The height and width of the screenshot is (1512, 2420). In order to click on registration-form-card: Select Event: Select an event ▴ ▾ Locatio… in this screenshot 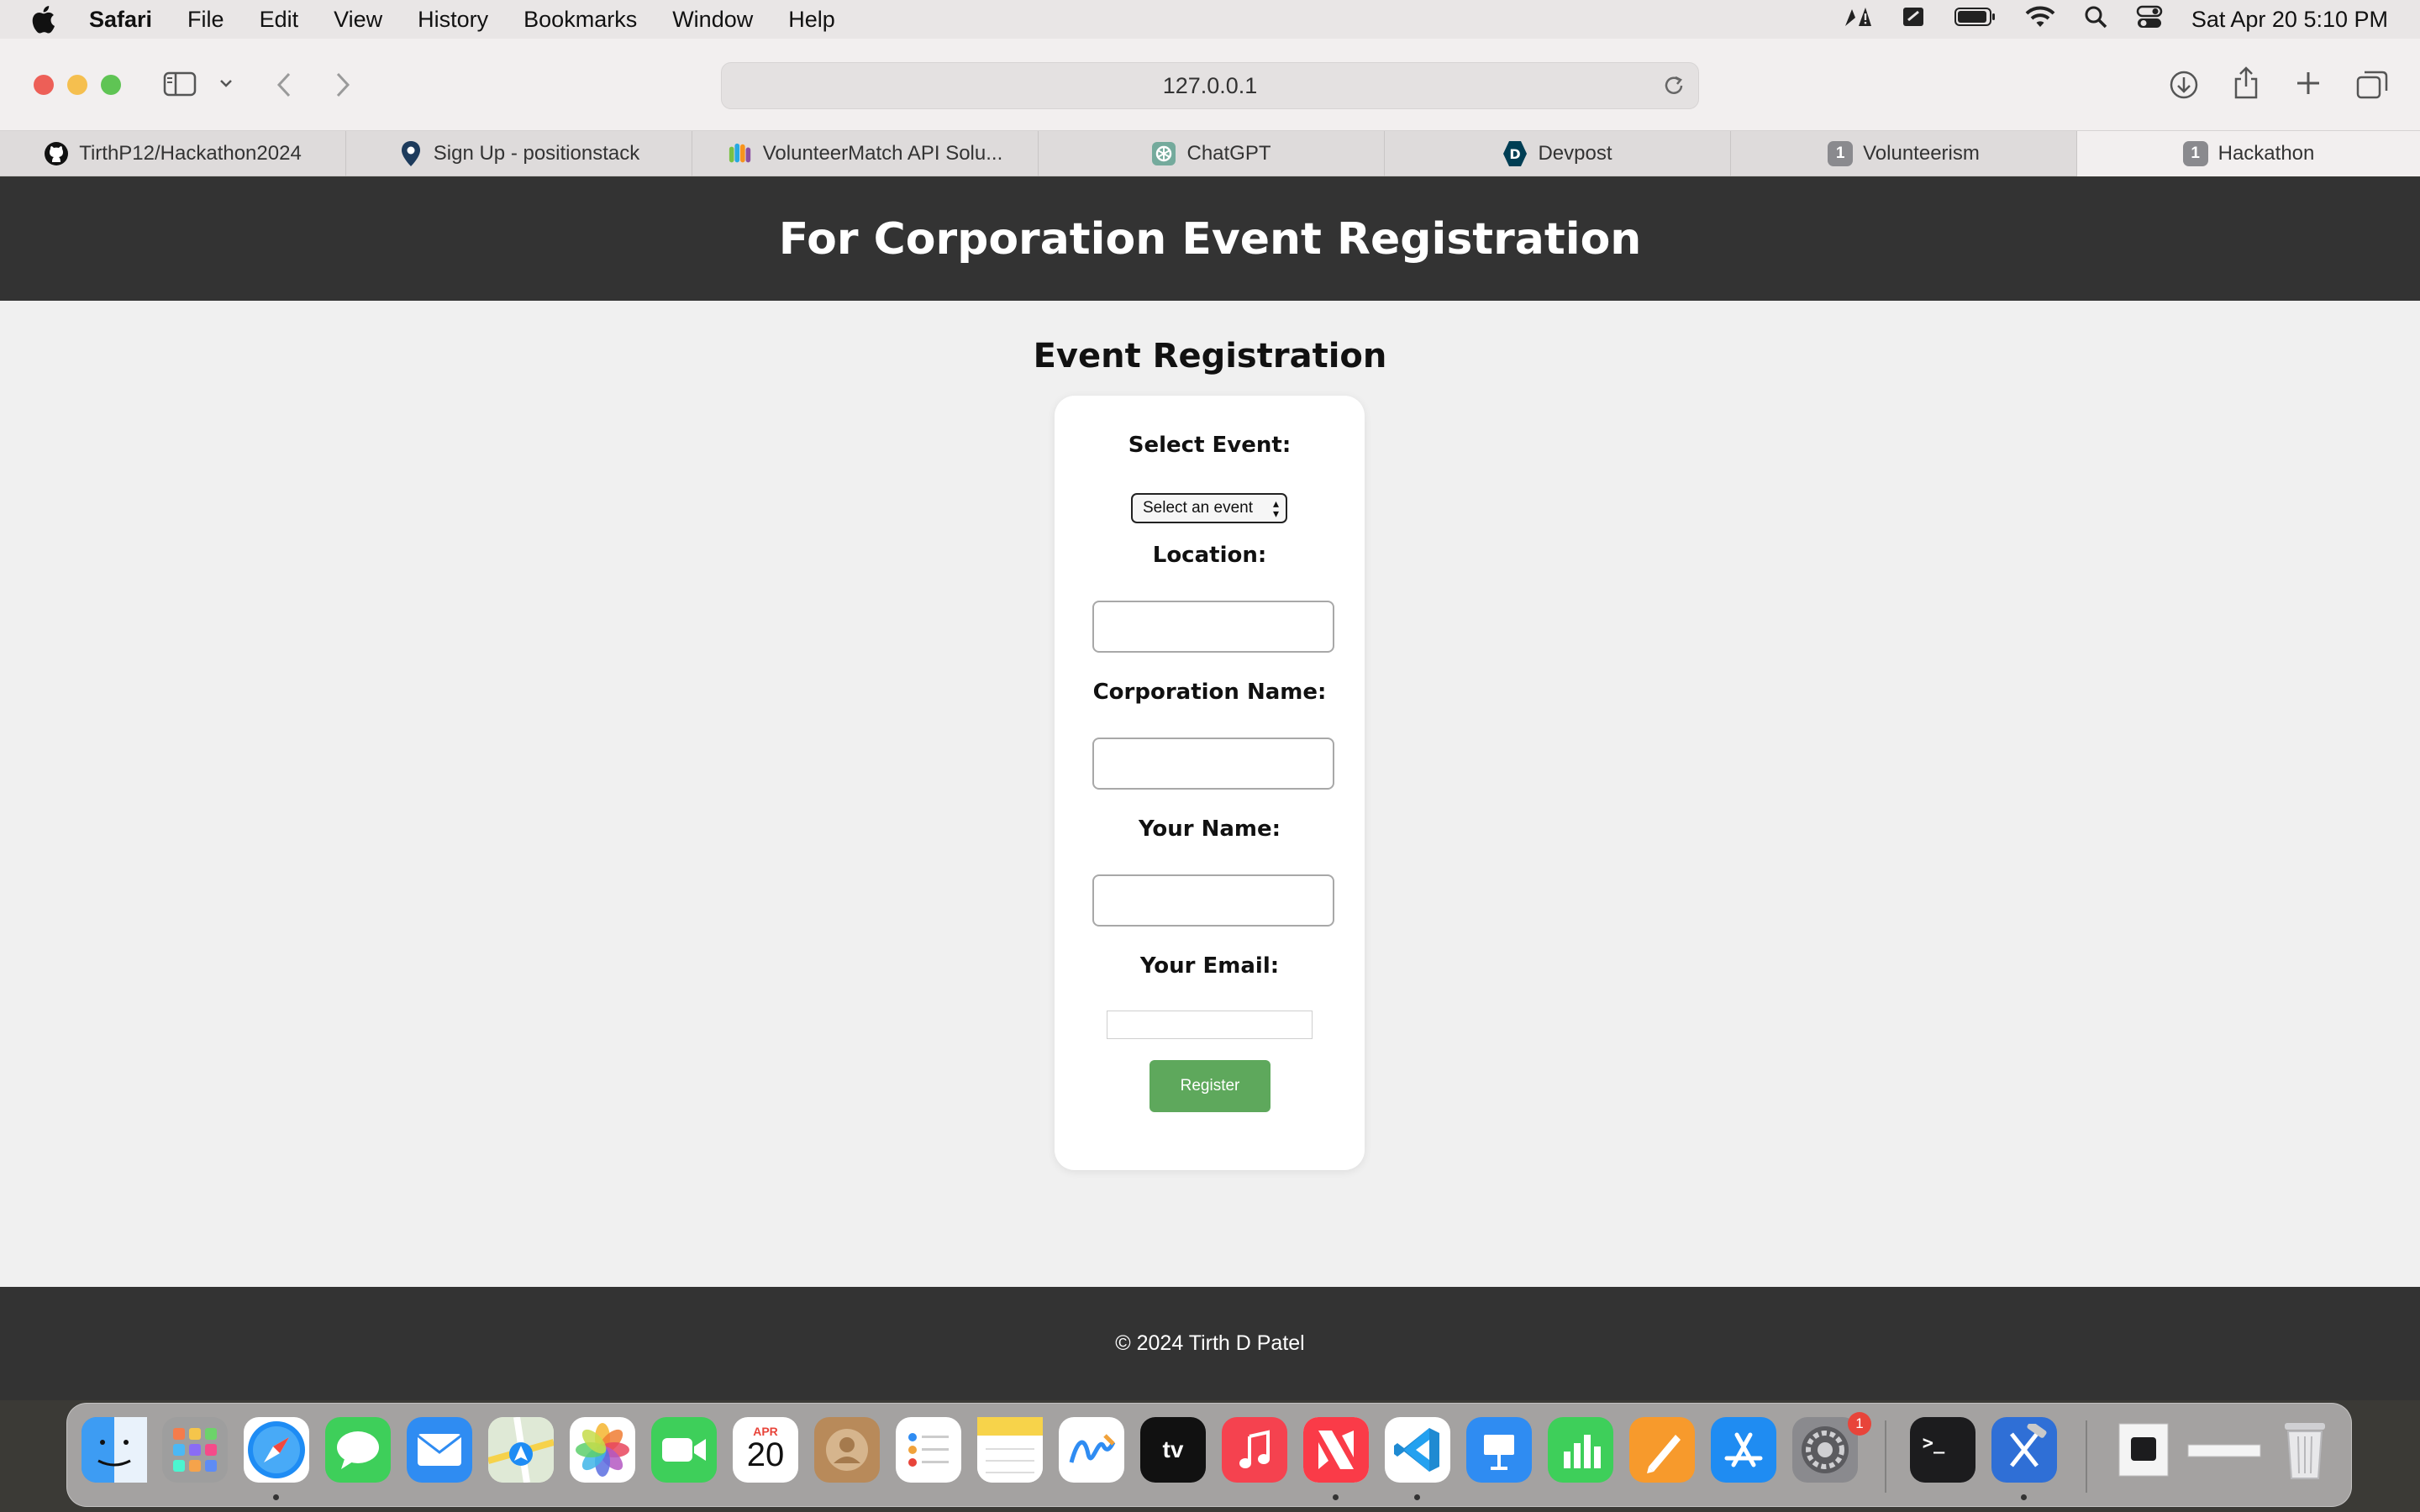, I will do `click(1210, 783)`.